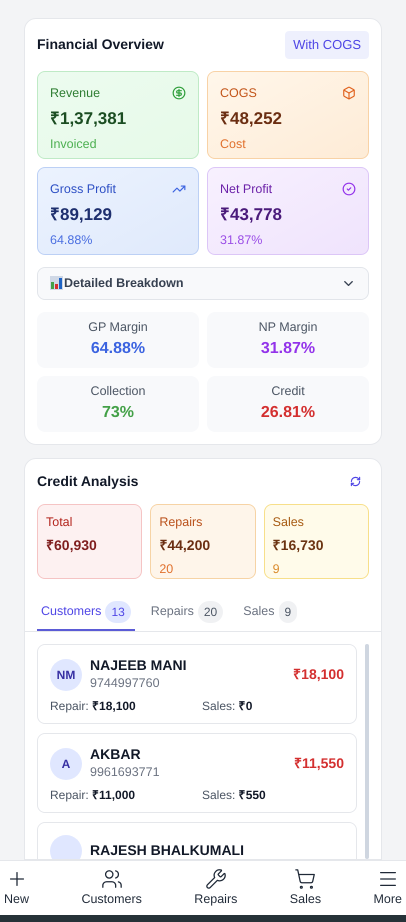 Image resolution: width=406 pixels, height=922 pixels. I want to click on sales-credit: Sales: ₹0, so click(227, 706).